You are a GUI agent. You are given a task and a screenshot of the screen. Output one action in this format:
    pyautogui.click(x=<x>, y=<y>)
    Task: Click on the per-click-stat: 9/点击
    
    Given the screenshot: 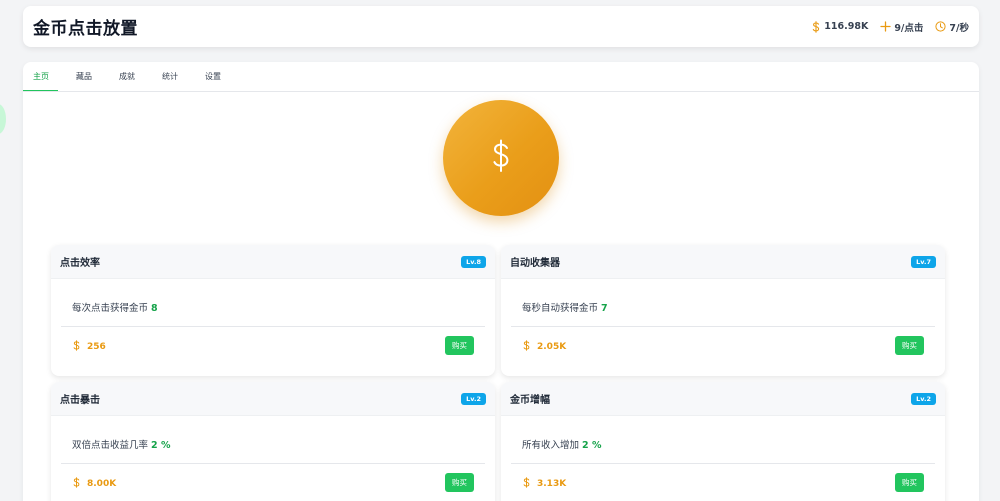 What is the action you would take?
    pyautogui.click(x=901, y=27)
    